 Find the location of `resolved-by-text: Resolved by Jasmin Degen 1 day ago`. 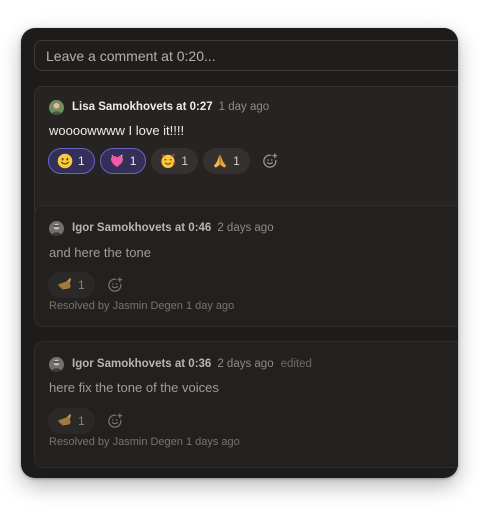

resolved-by-text: Resolved by Jasmin Degen 1 day ago is located at coordinates (142, 306).